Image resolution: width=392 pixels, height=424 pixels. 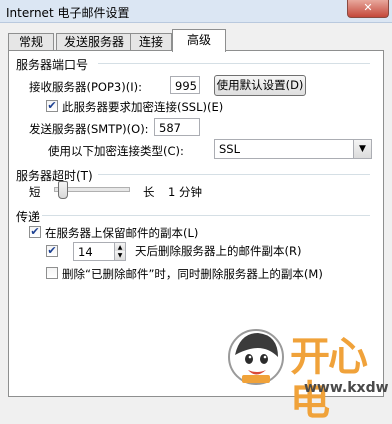 What do you see at coordinates (68, 13) in the screenshot?
I see `window-title: Internet 电子邮件设置` at bounding box center [68, 13].